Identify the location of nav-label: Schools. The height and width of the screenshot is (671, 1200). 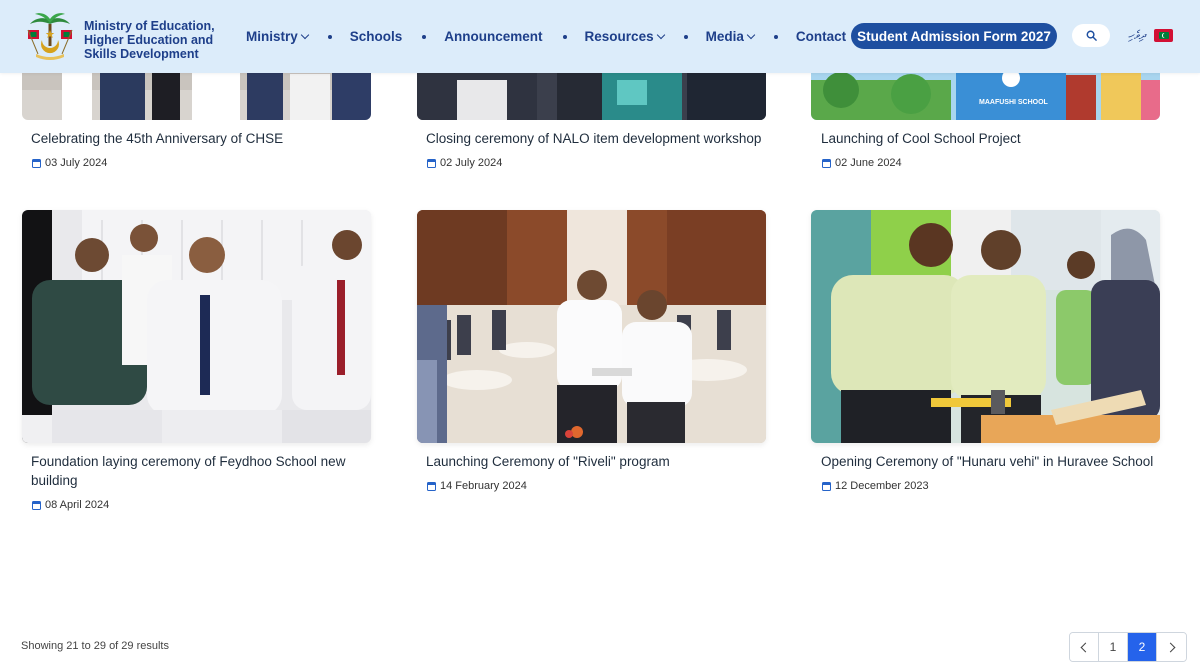
(376, 36).